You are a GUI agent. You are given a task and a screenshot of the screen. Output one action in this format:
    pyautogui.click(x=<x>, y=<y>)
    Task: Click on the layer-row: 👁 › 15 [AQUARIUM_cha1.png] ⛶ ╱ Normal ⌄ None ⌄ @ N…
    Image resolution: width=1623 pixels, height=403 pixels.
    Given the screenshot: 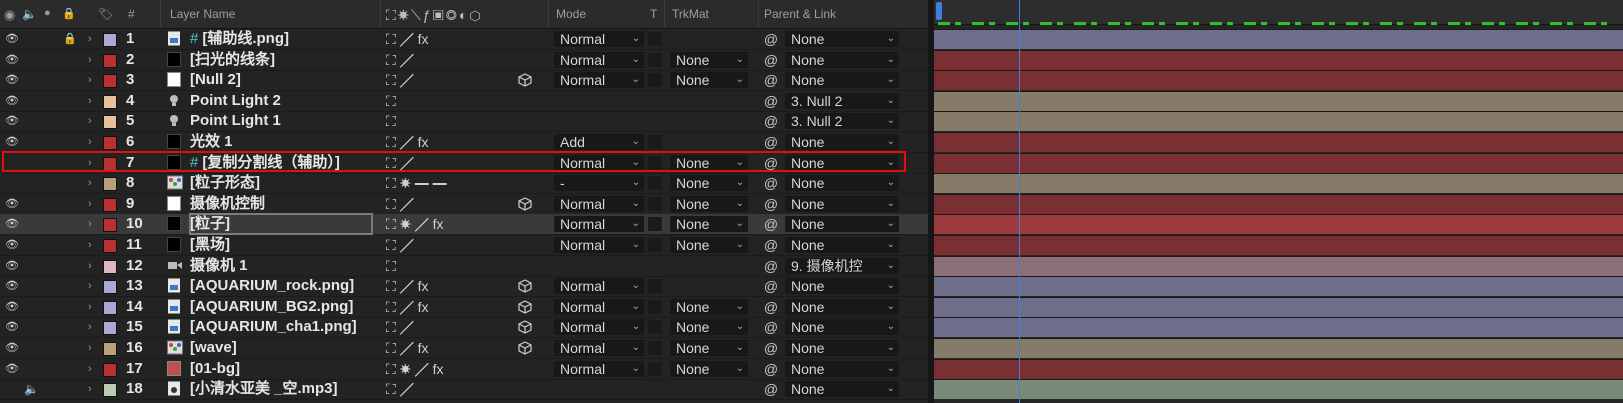 What is the action you would take?
    pyautogui.click(x=464, y=327)
    